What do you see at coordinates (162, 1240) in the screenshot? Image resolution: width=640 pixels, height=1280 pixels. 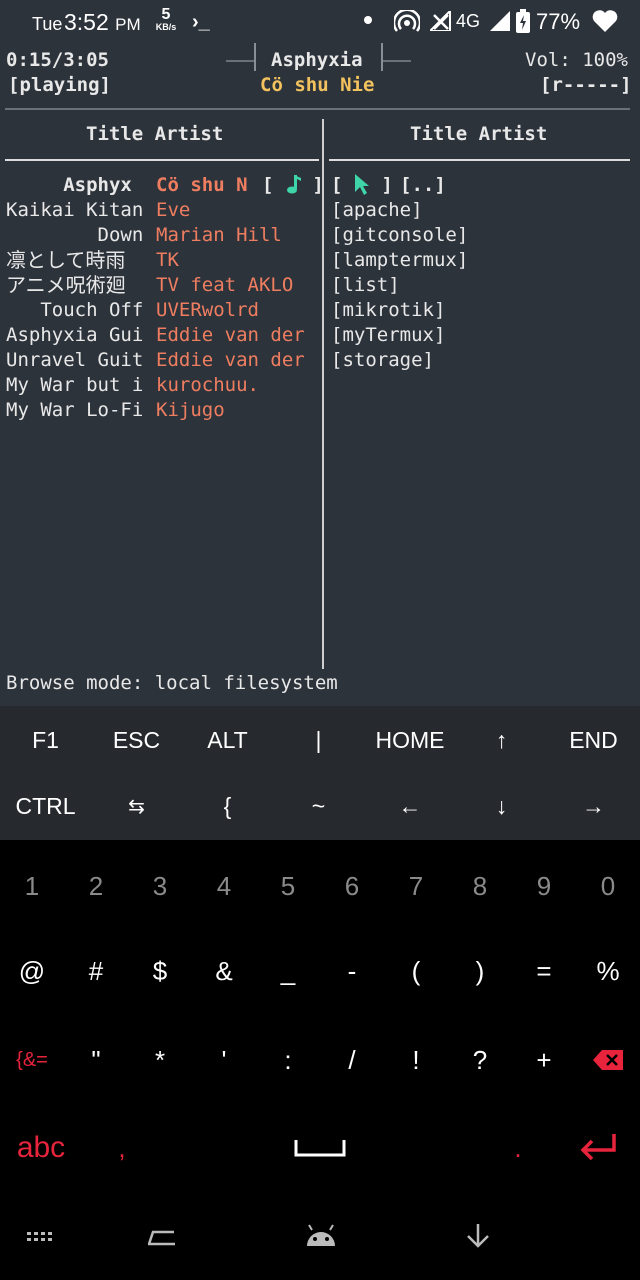 I see `recent-apps-icon` at bounding box center [162, 1240].